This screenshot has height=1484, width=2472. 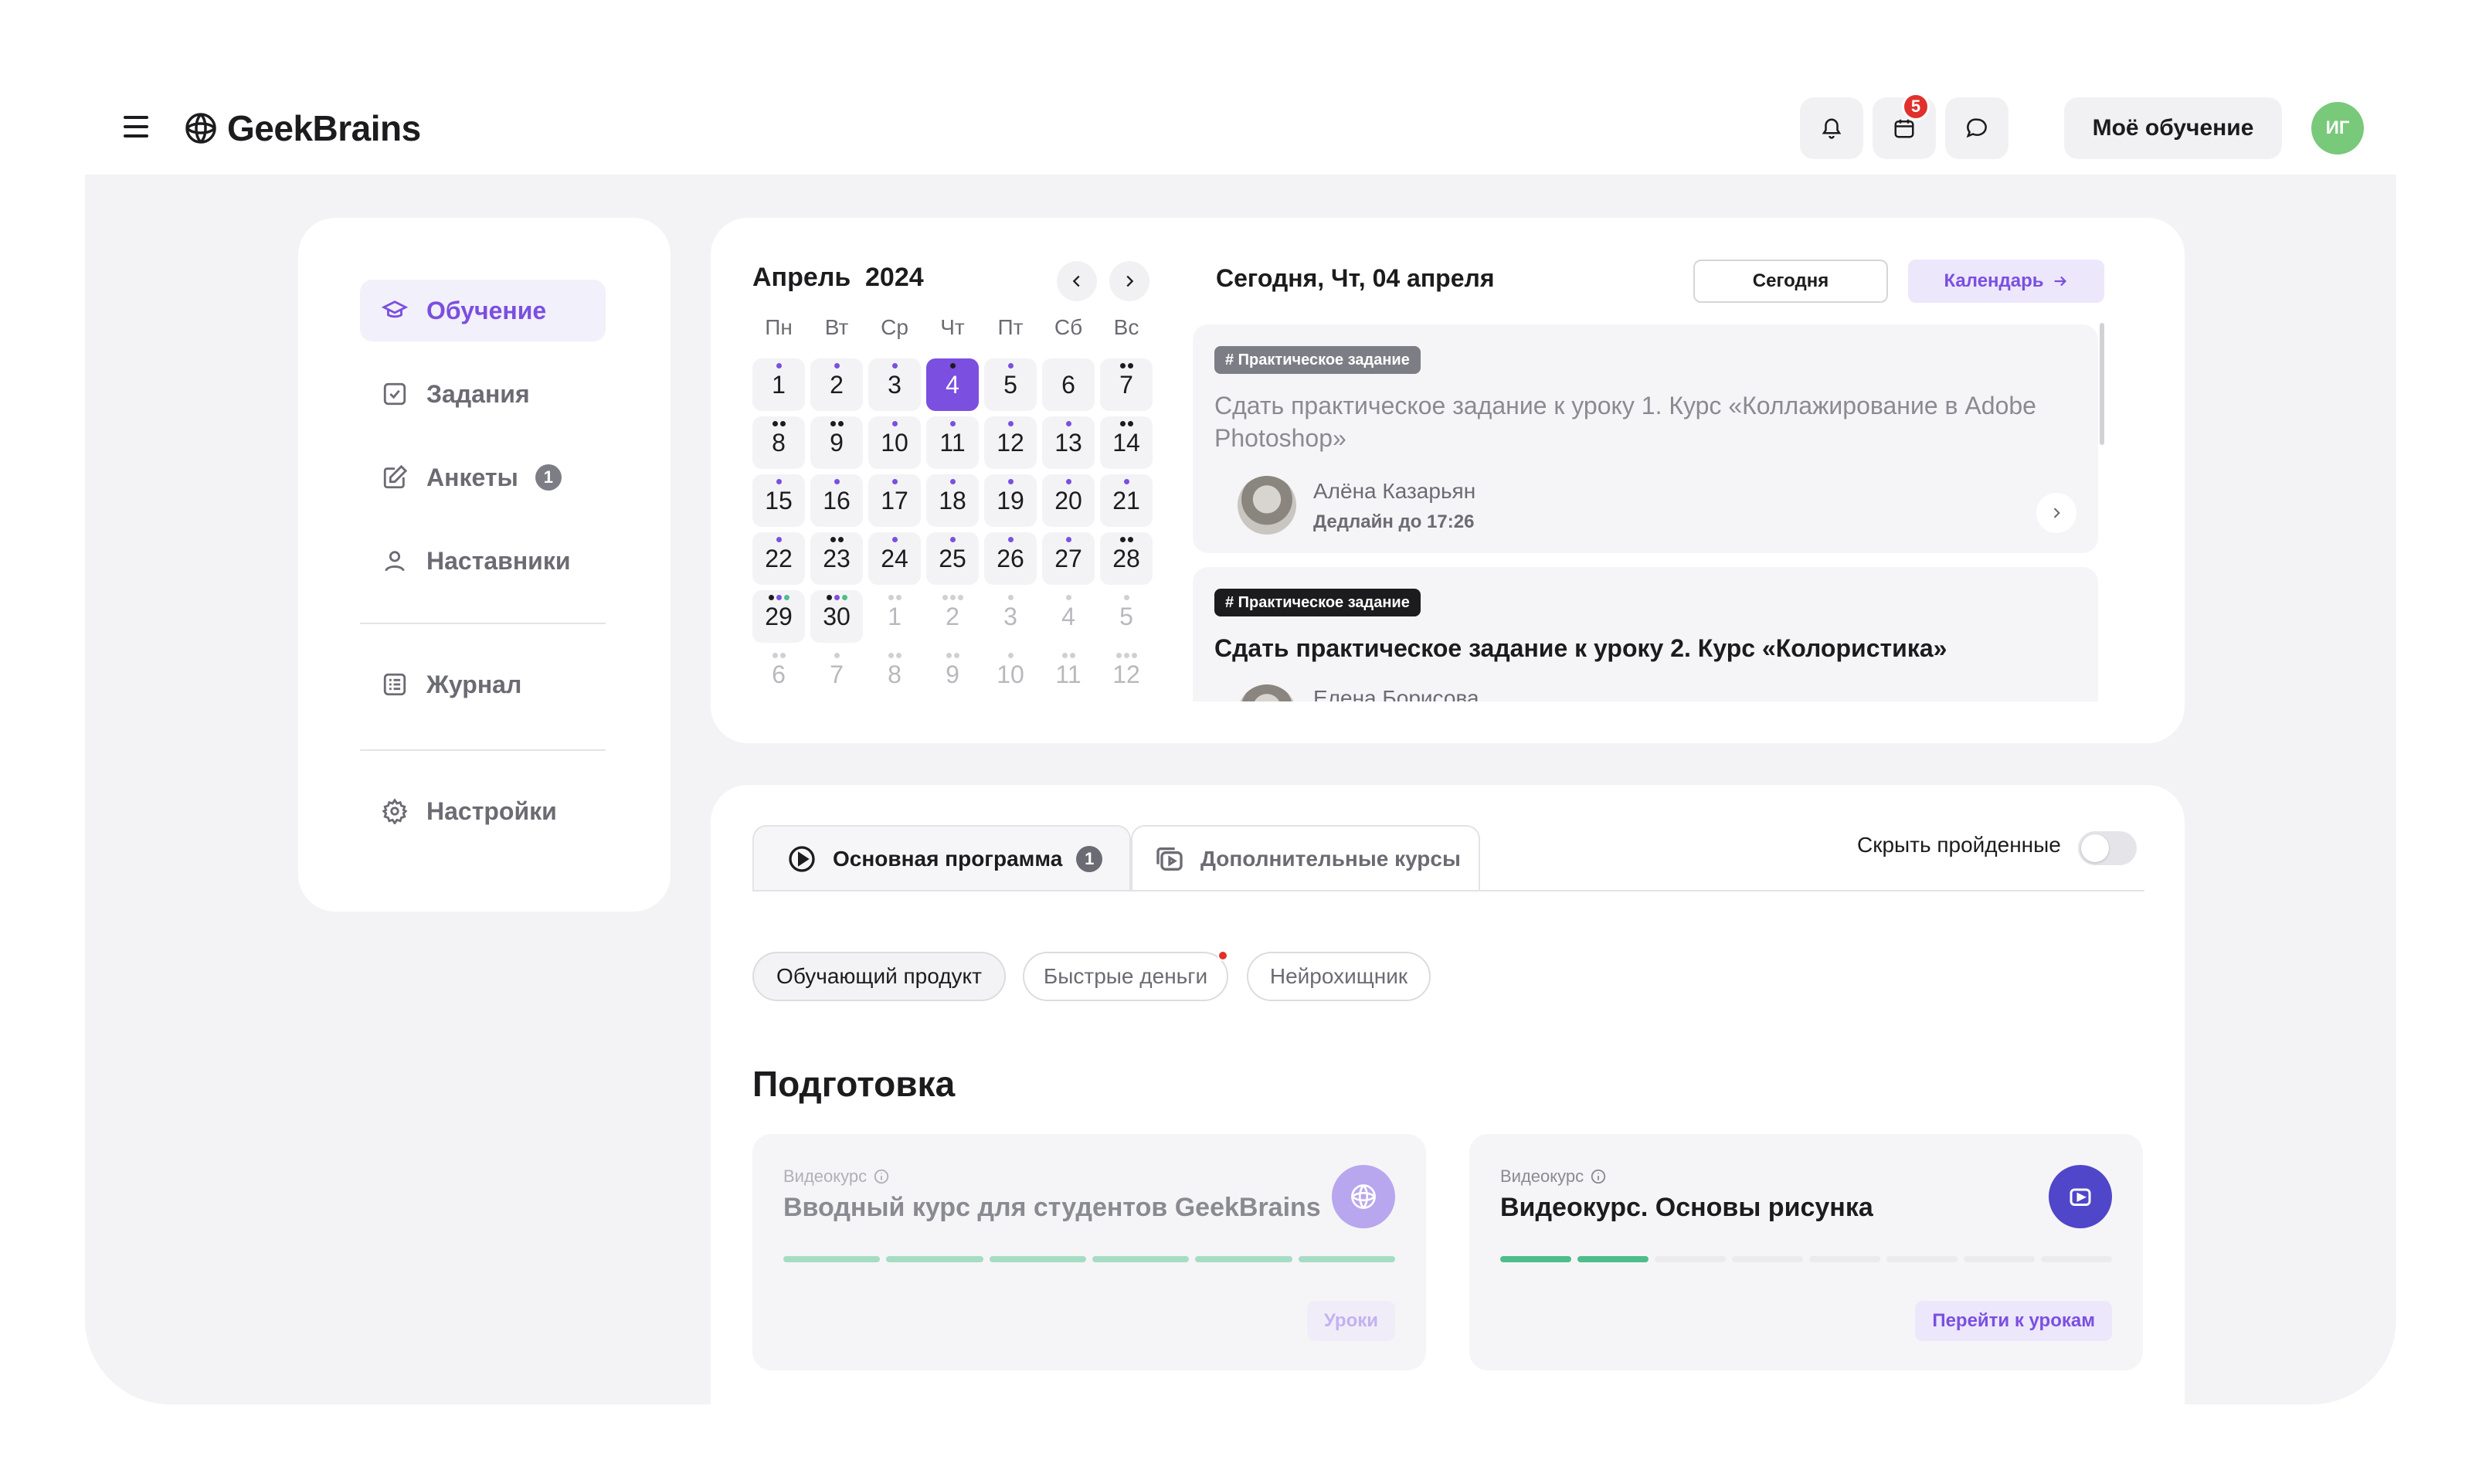 I want to click on calendar-day: 19, so click(x=1010, y=500).